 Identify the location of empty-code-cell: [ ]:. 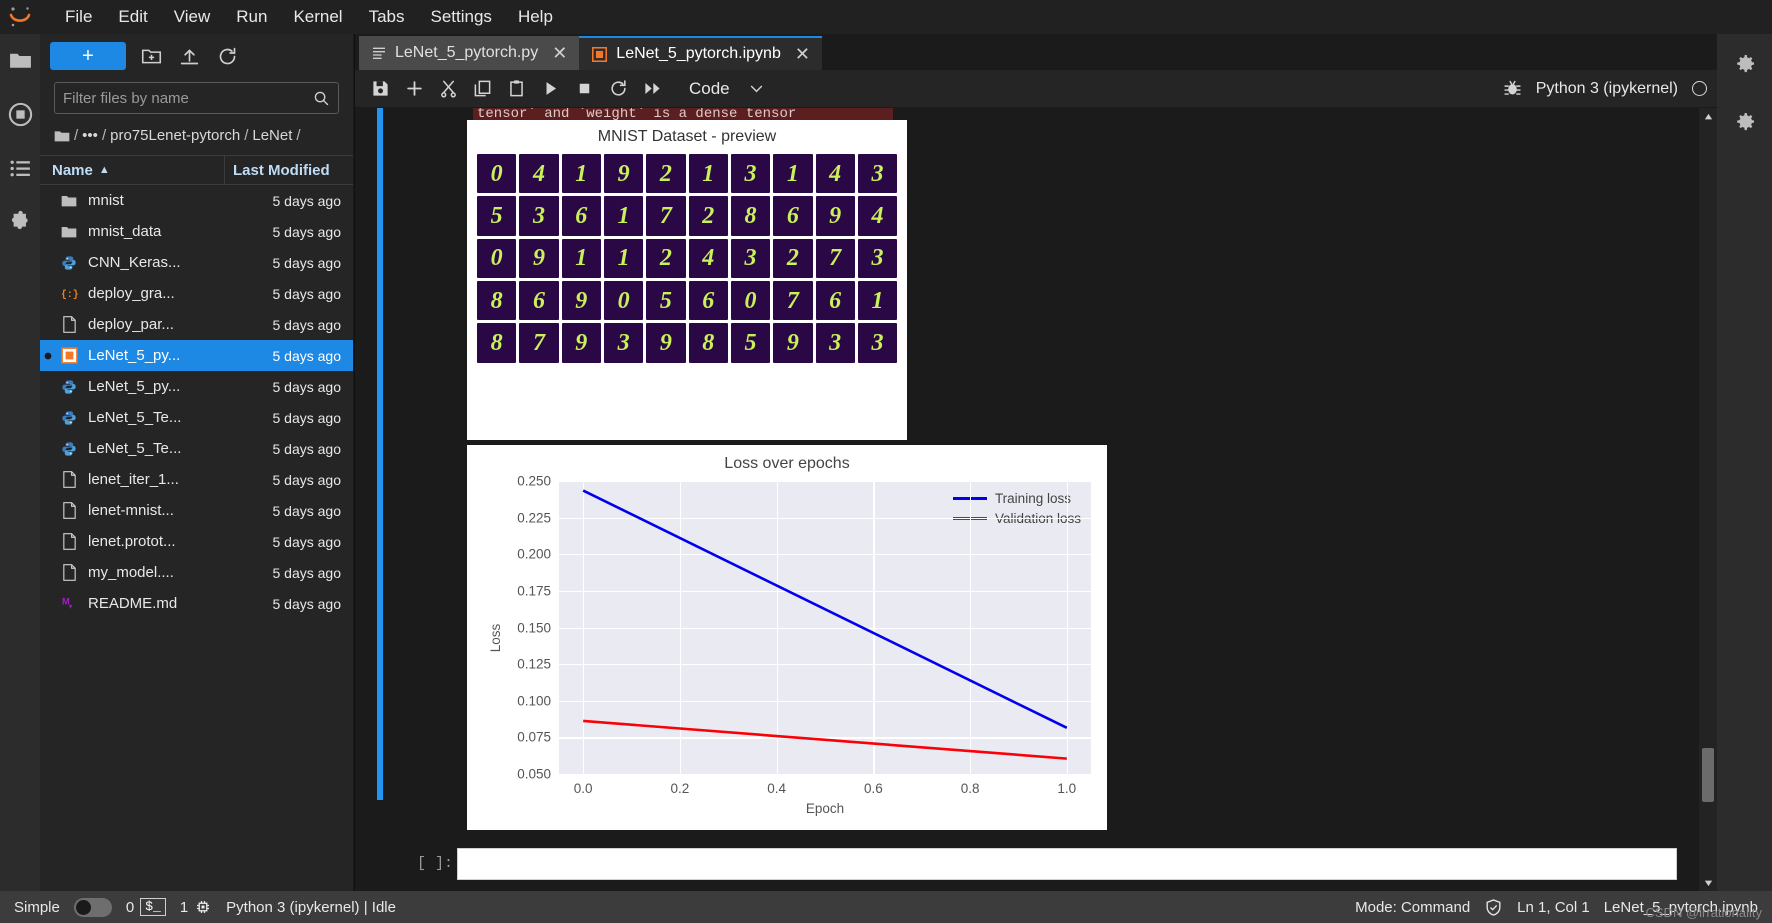
(1047, 865).